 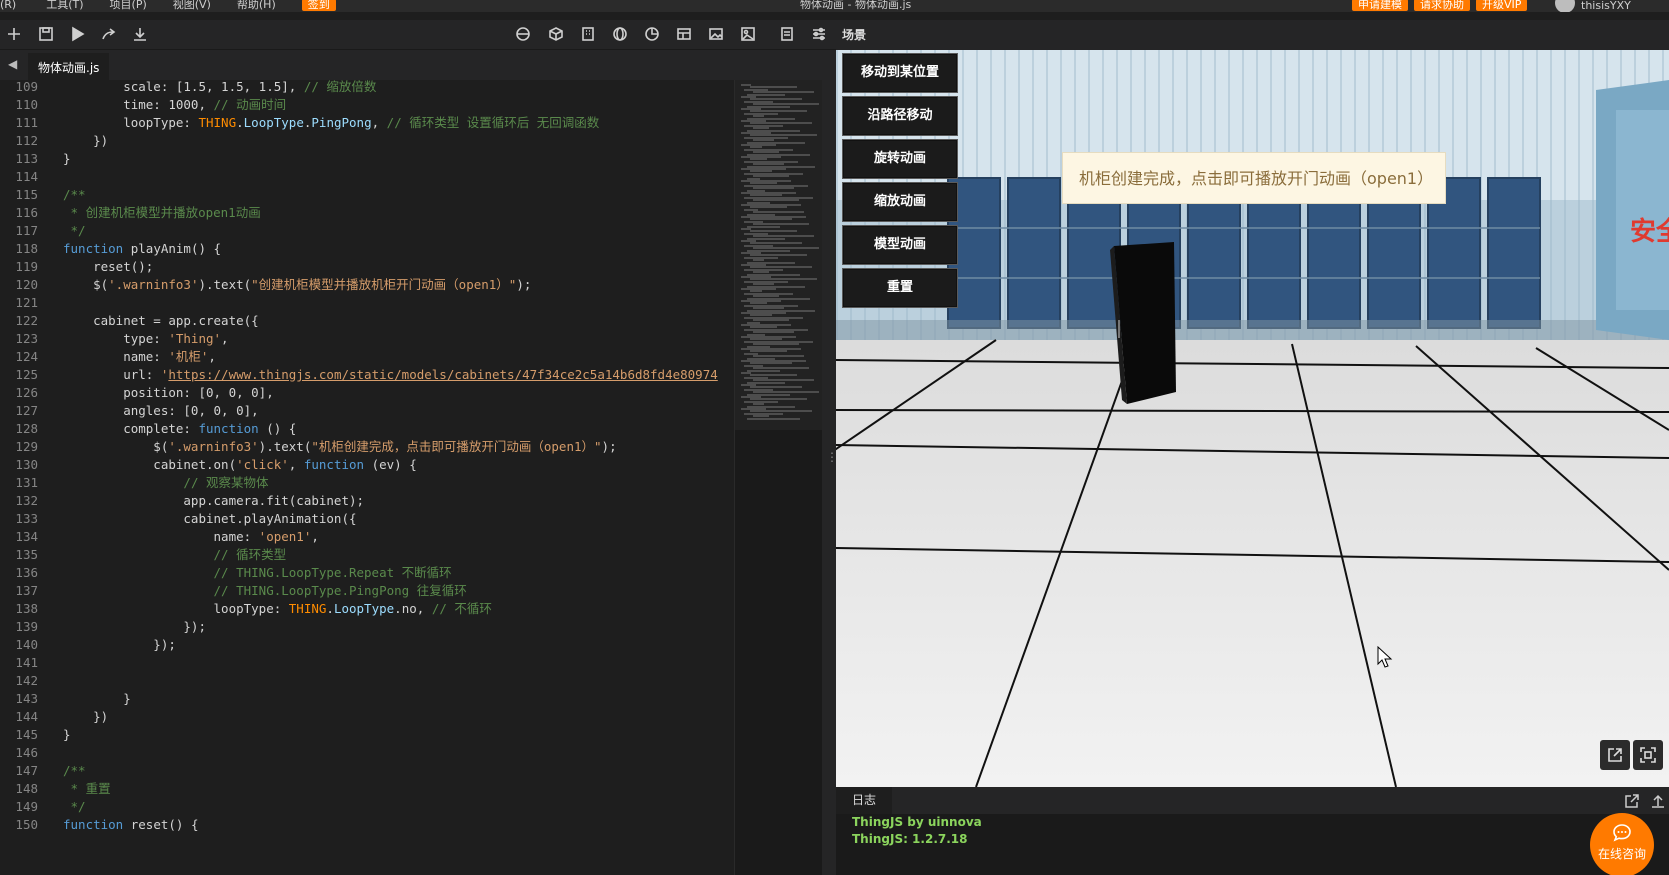 I want to click on move-along-path-button: 沿路径移动, so click(x=900, y=116).